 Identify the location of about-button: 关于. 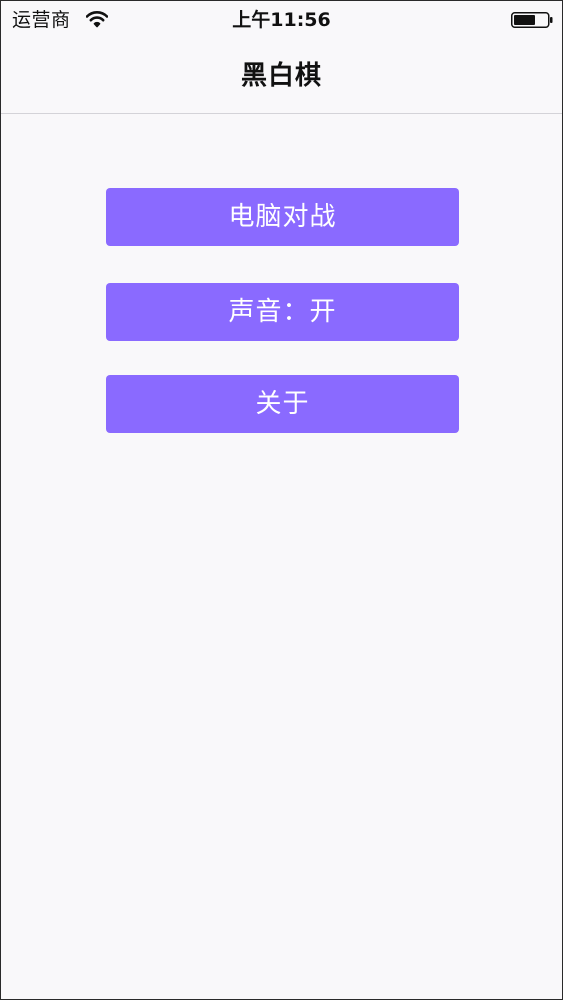
(282, 404).